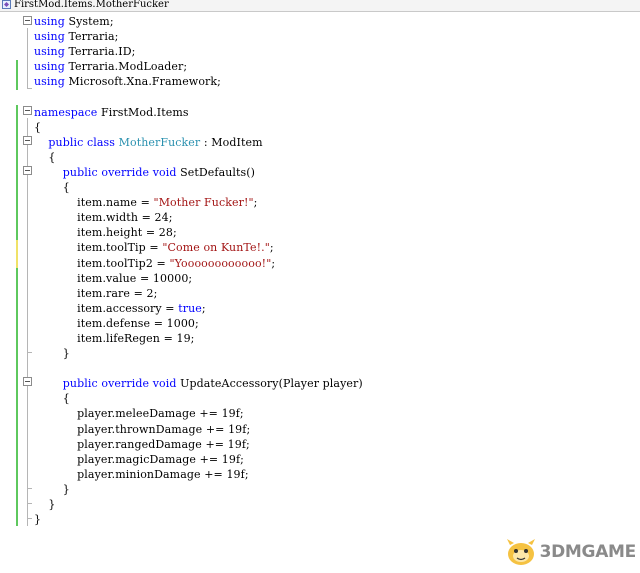 The width and height of the screenshot is (640, 573). Describe the element at coordinates (198, 474) in the screenshot. I see `code-line: player.minionDamage += 19f;` at that location.